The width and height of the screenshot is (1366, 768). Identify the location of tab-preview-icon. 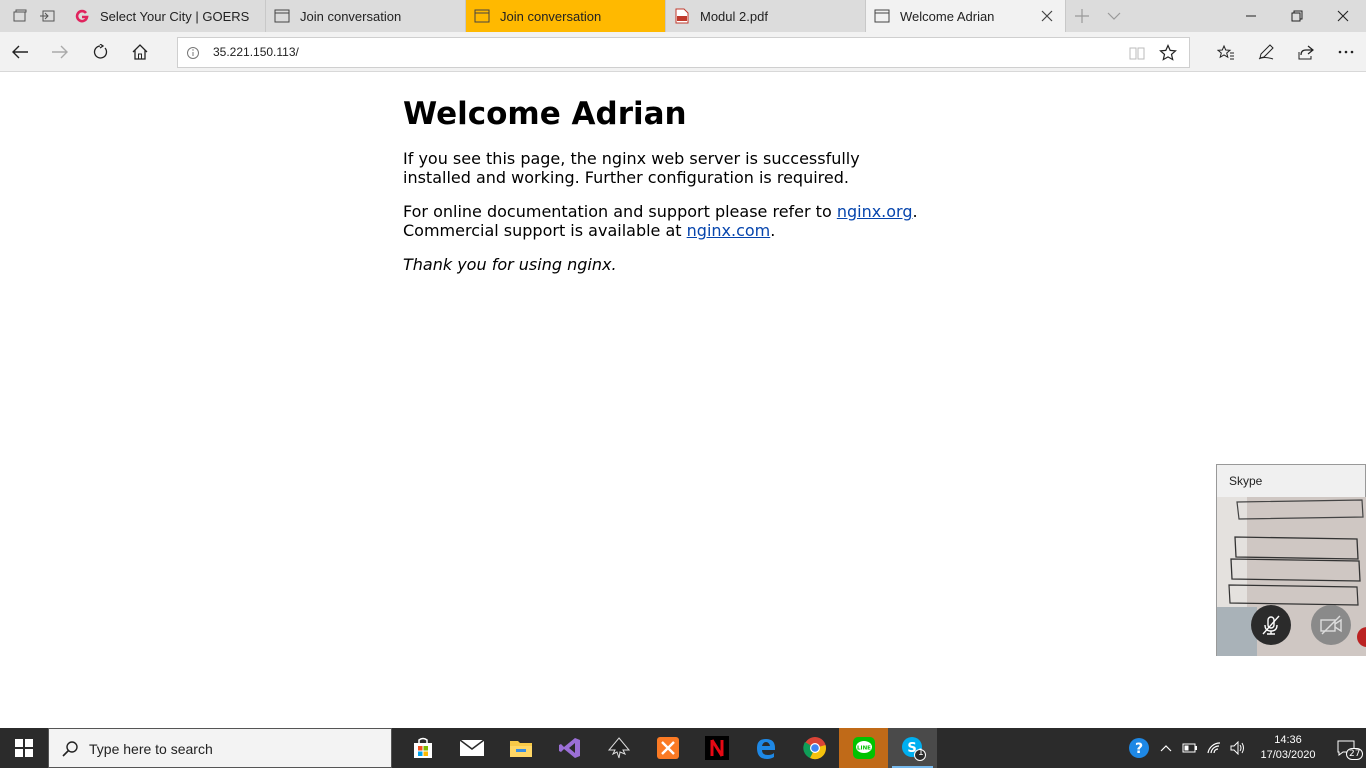
(20, 16).